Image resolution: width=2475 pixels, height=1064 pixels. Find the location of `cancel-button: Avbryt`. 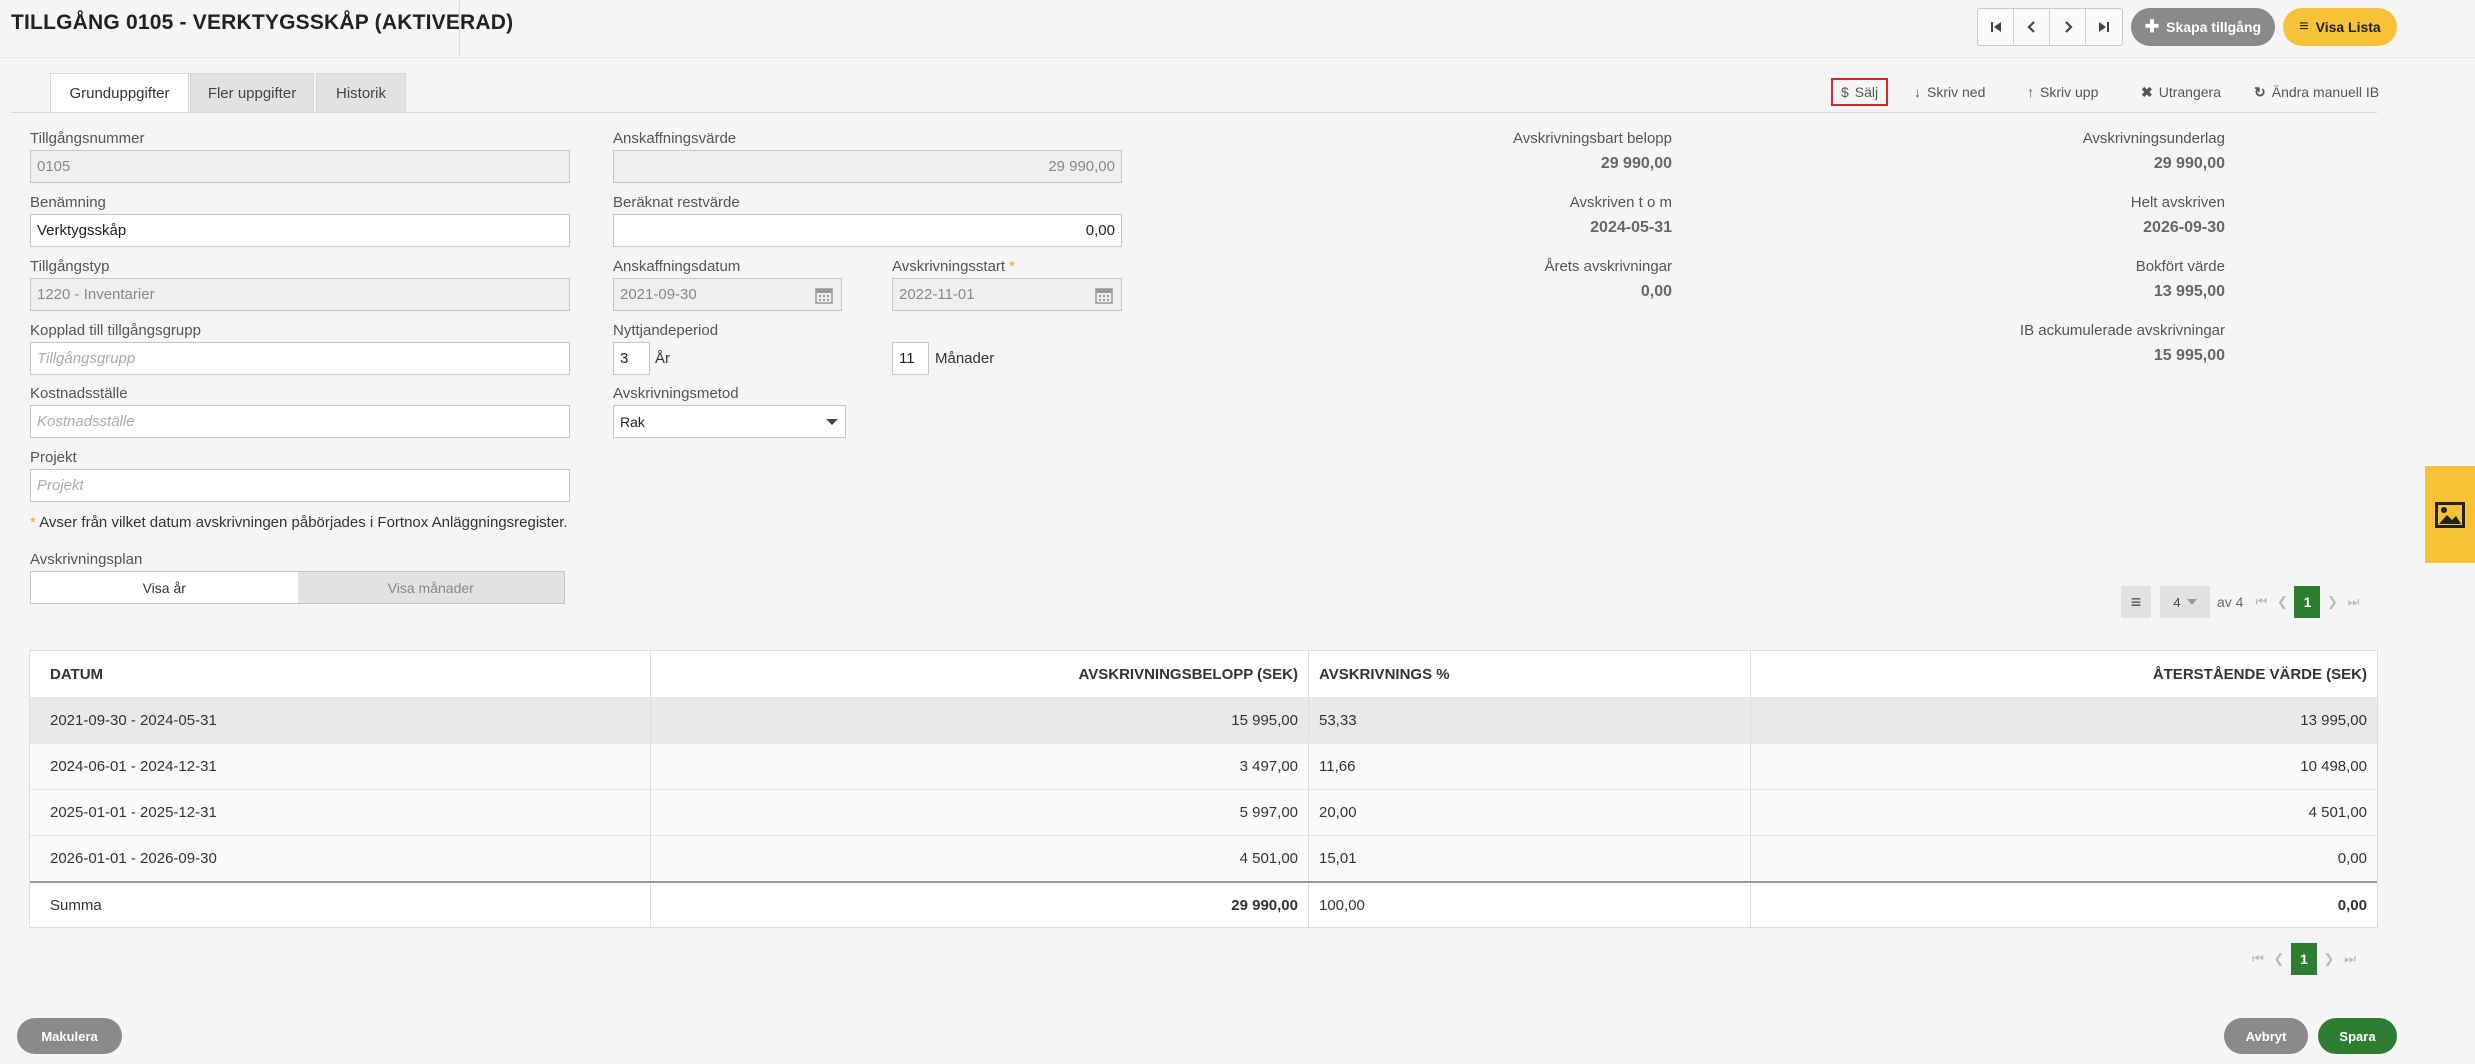

cancel-button: Avbryt is located at coordinates (2266, 1036).